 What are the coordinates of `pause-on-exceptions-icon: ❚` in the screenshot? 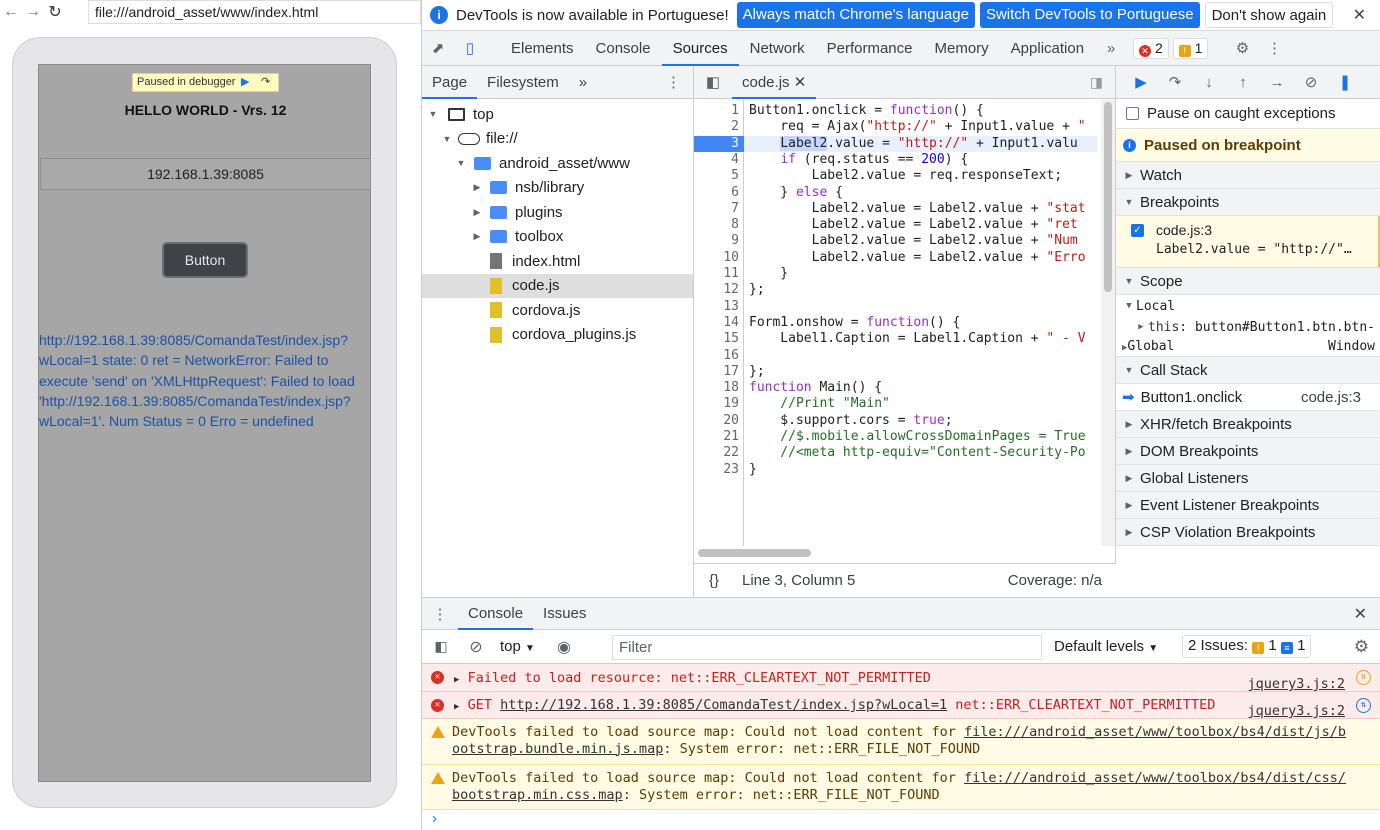 It's located at (1345, 82).